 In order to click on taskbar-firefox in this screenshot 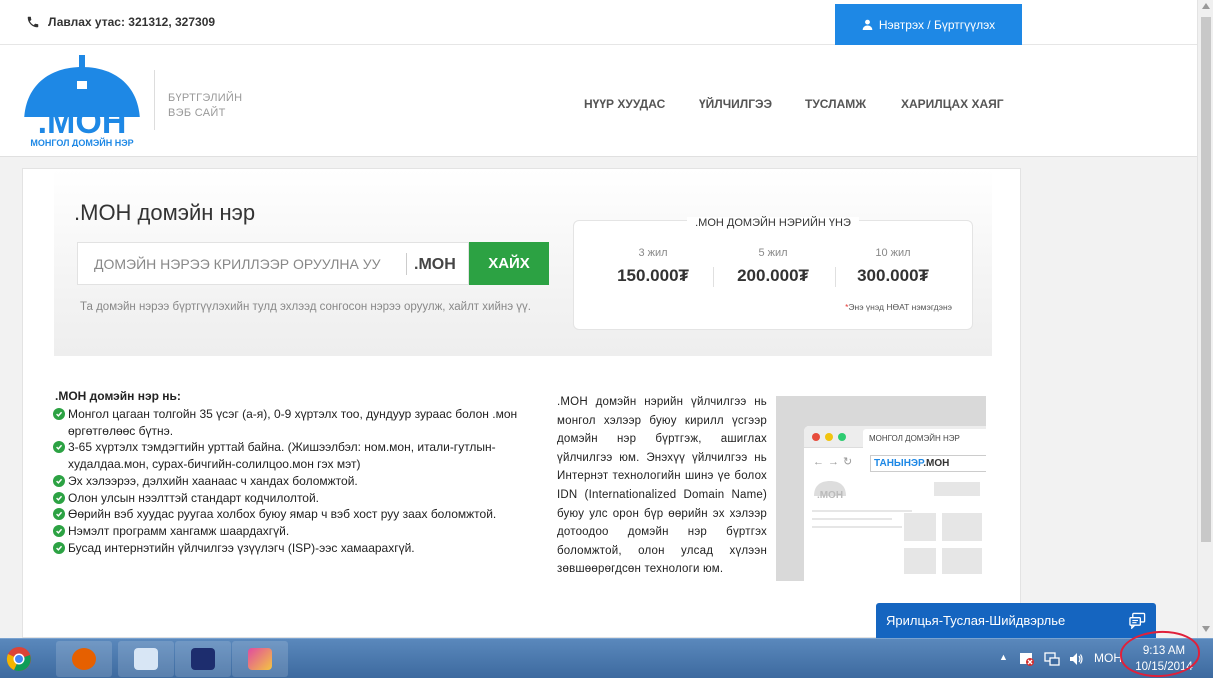, I will do `click(84, 659)`.